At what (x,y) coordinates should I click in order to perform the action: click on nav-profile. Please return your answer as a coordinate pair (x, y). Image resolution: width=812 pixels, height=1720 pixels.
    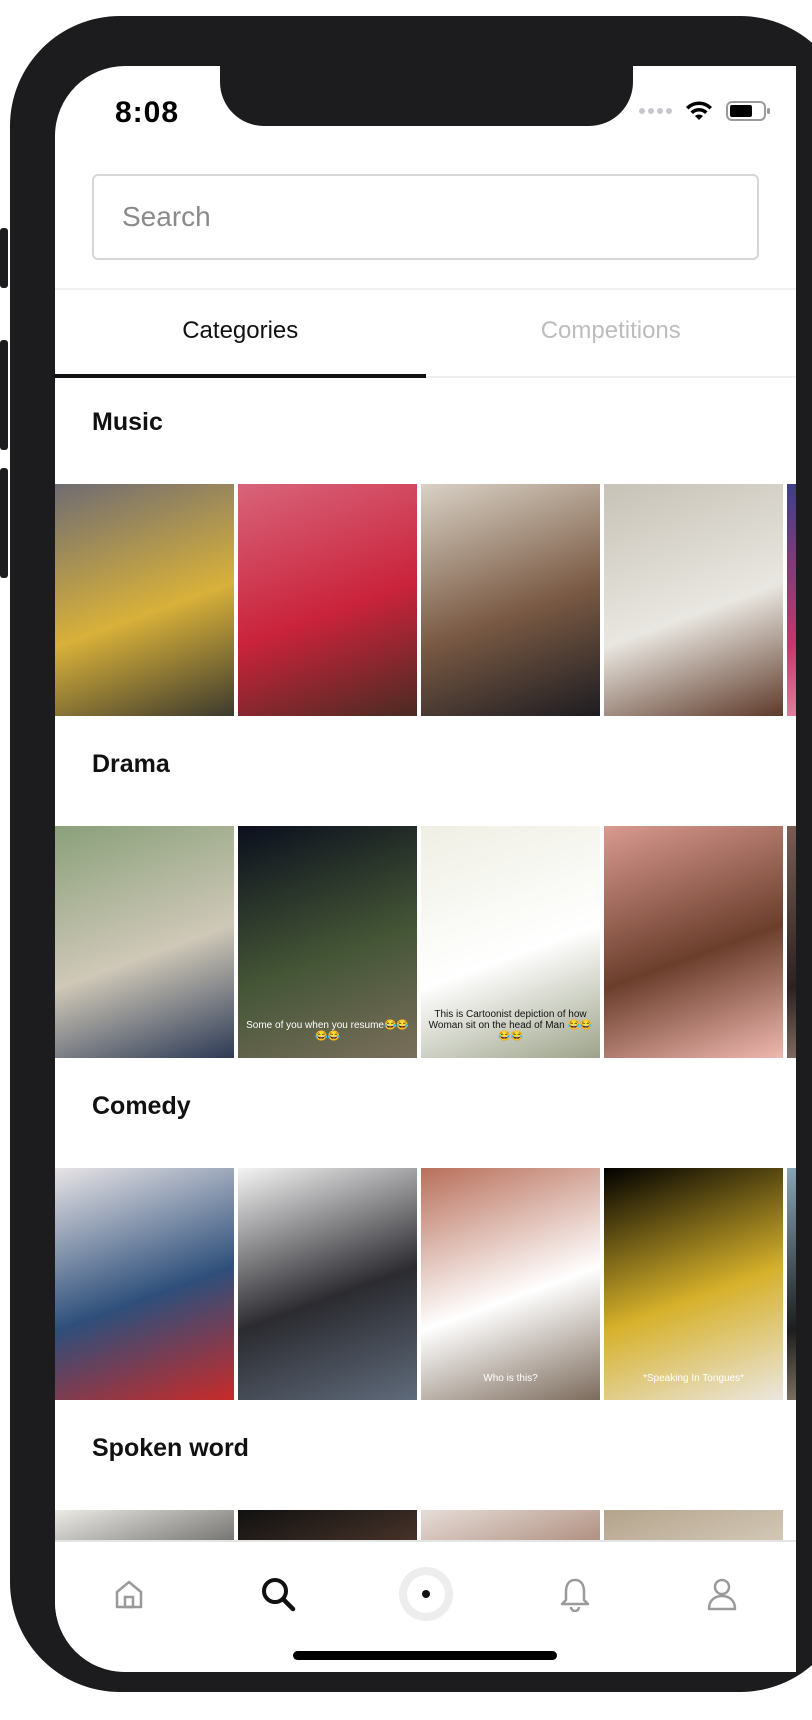
    Looking at the image, I should click on (722, 1594).